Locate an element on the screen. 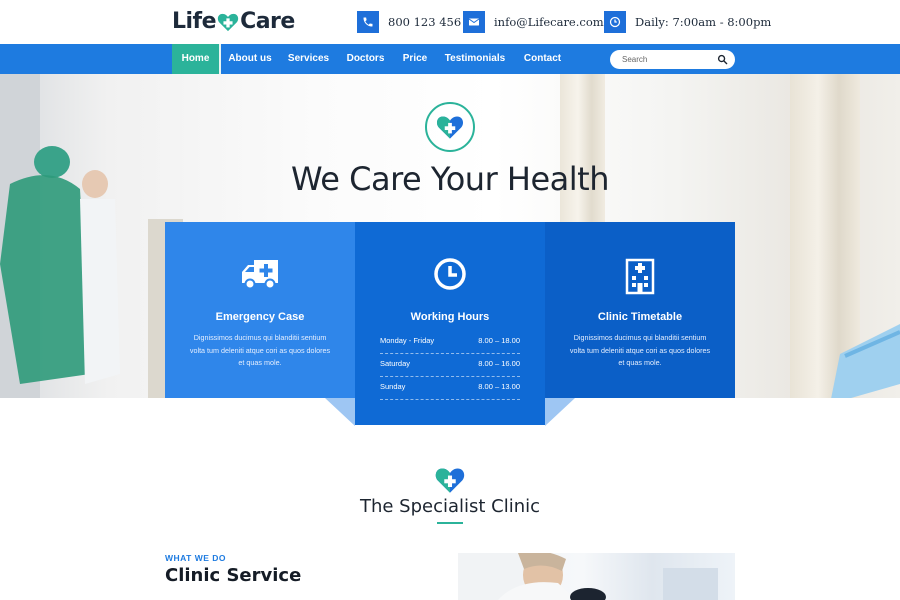  logo: Life Care is located at coordinates (233, 21).